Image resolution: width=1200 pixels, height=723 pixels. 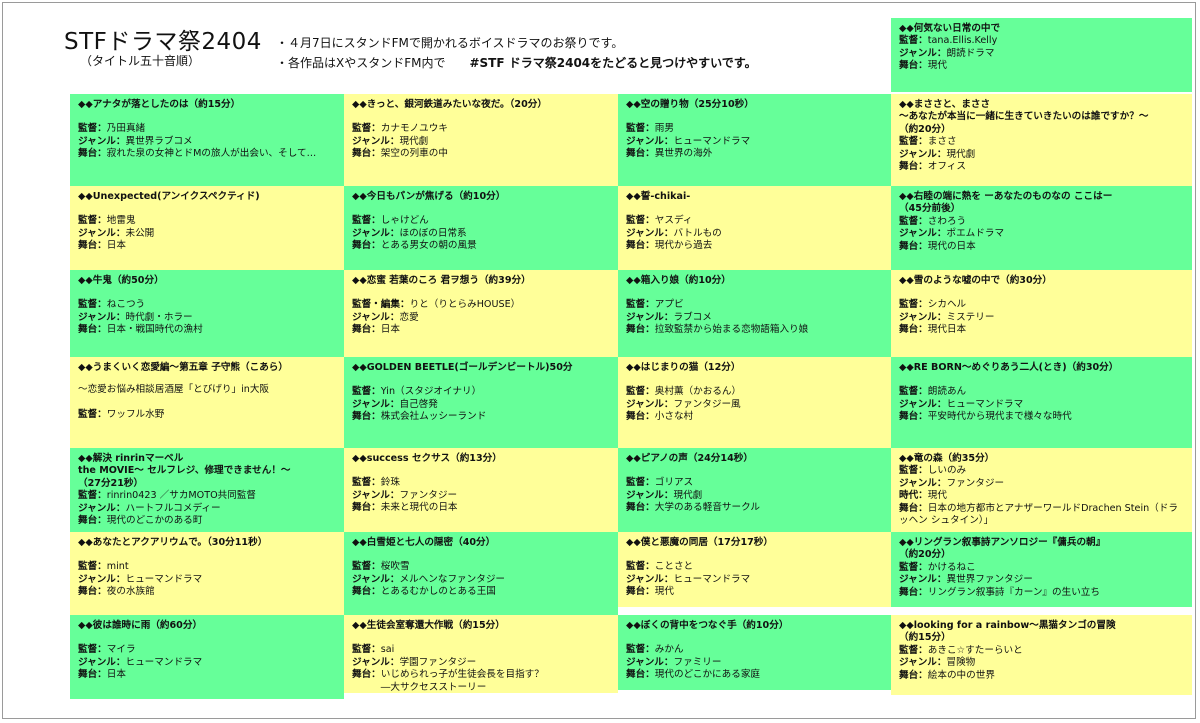 I want to click on detail-value: ミステリー, so click(x=970, y=317).